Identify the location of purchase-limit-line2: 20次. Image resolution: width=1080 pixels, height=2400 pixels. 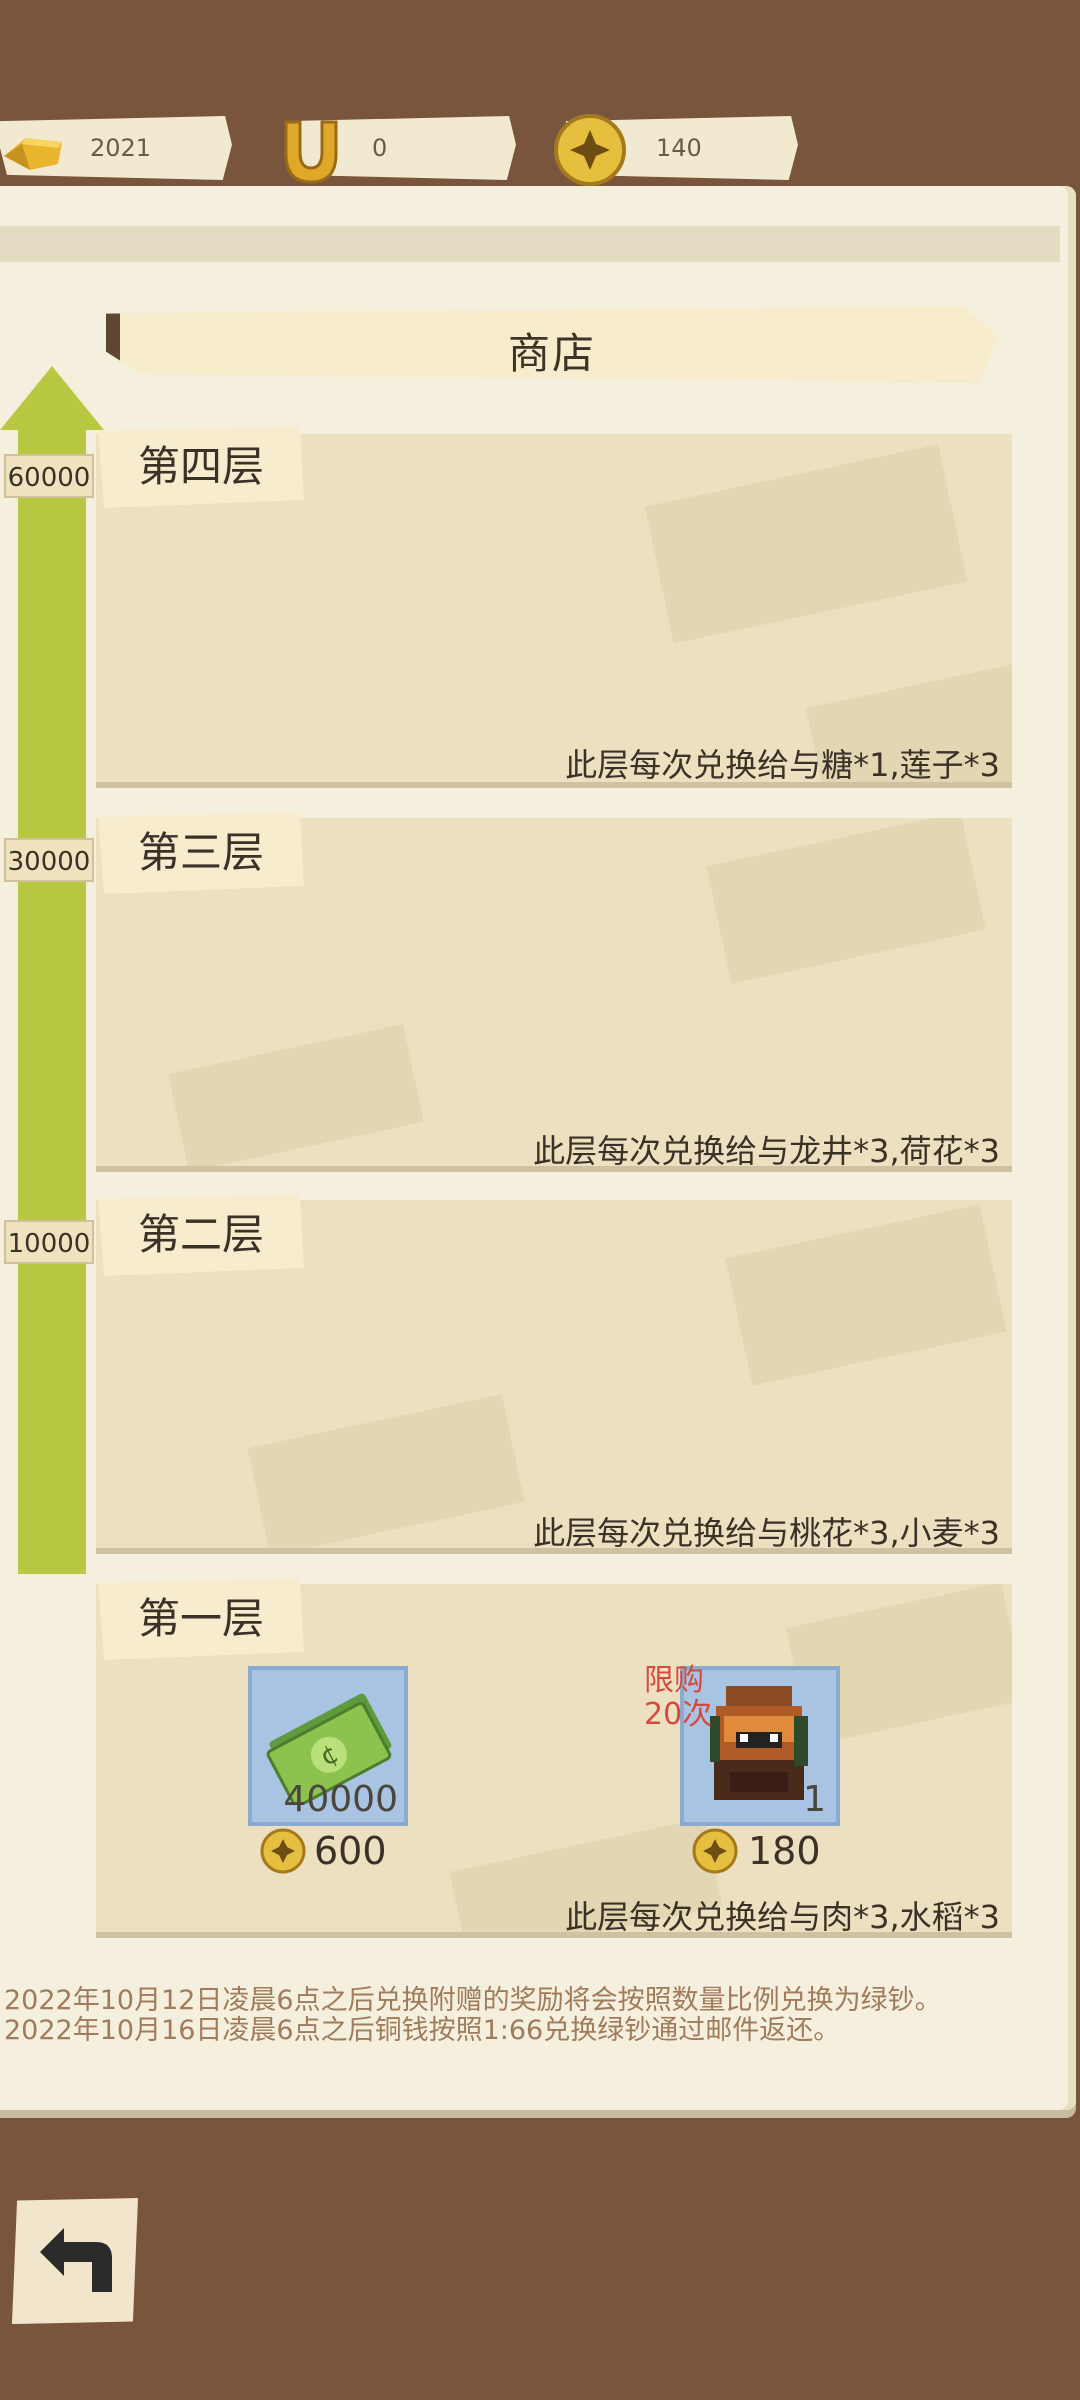
(678, 1714).